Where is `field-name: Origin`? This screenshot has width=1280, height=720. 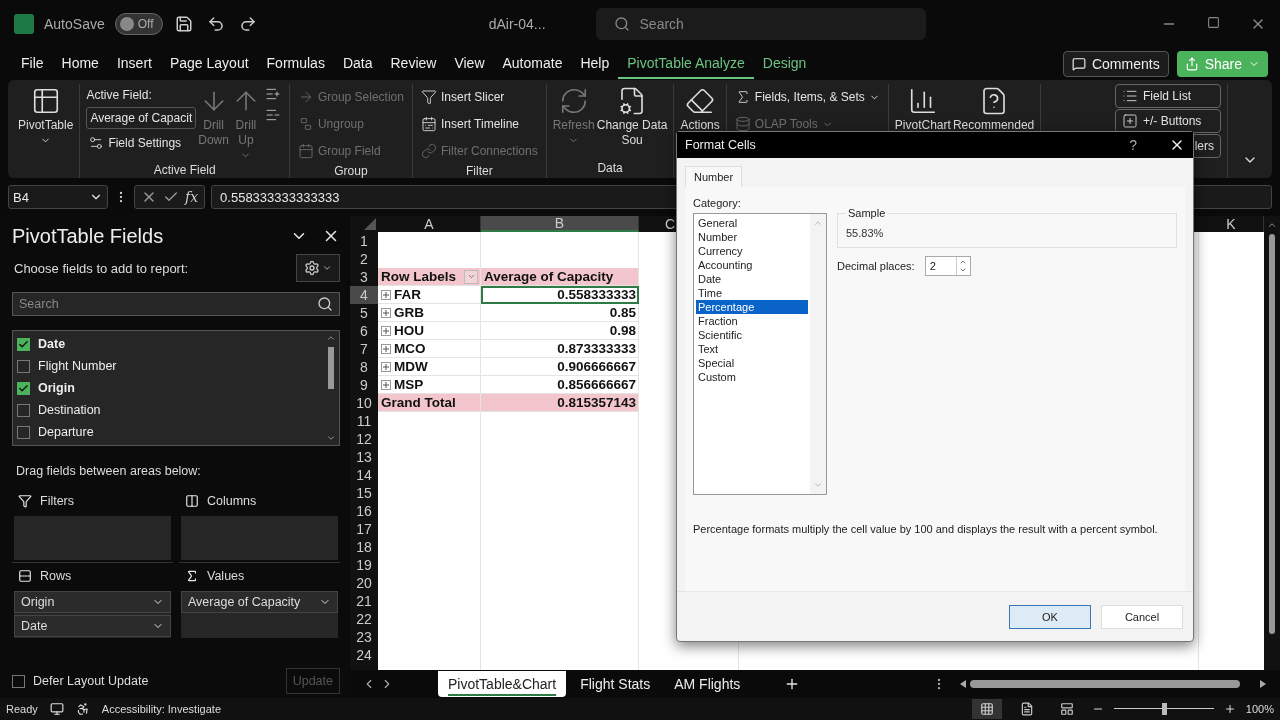 field-name: Origin is located at coordinates (56, 388).